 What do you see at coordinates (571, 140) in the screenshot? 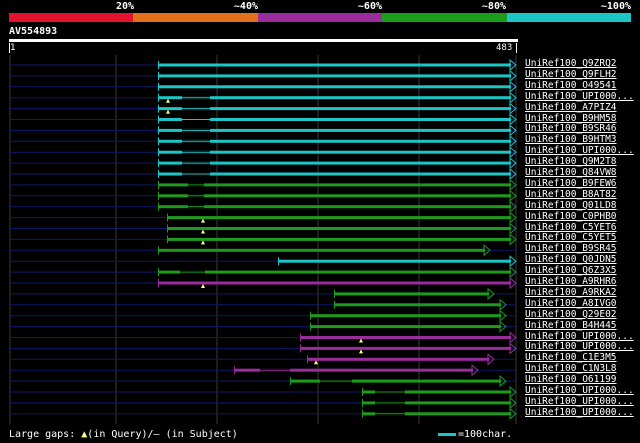
I see `hit-label: UniRef100_B9HTM3` at bounding box center [571, 140].